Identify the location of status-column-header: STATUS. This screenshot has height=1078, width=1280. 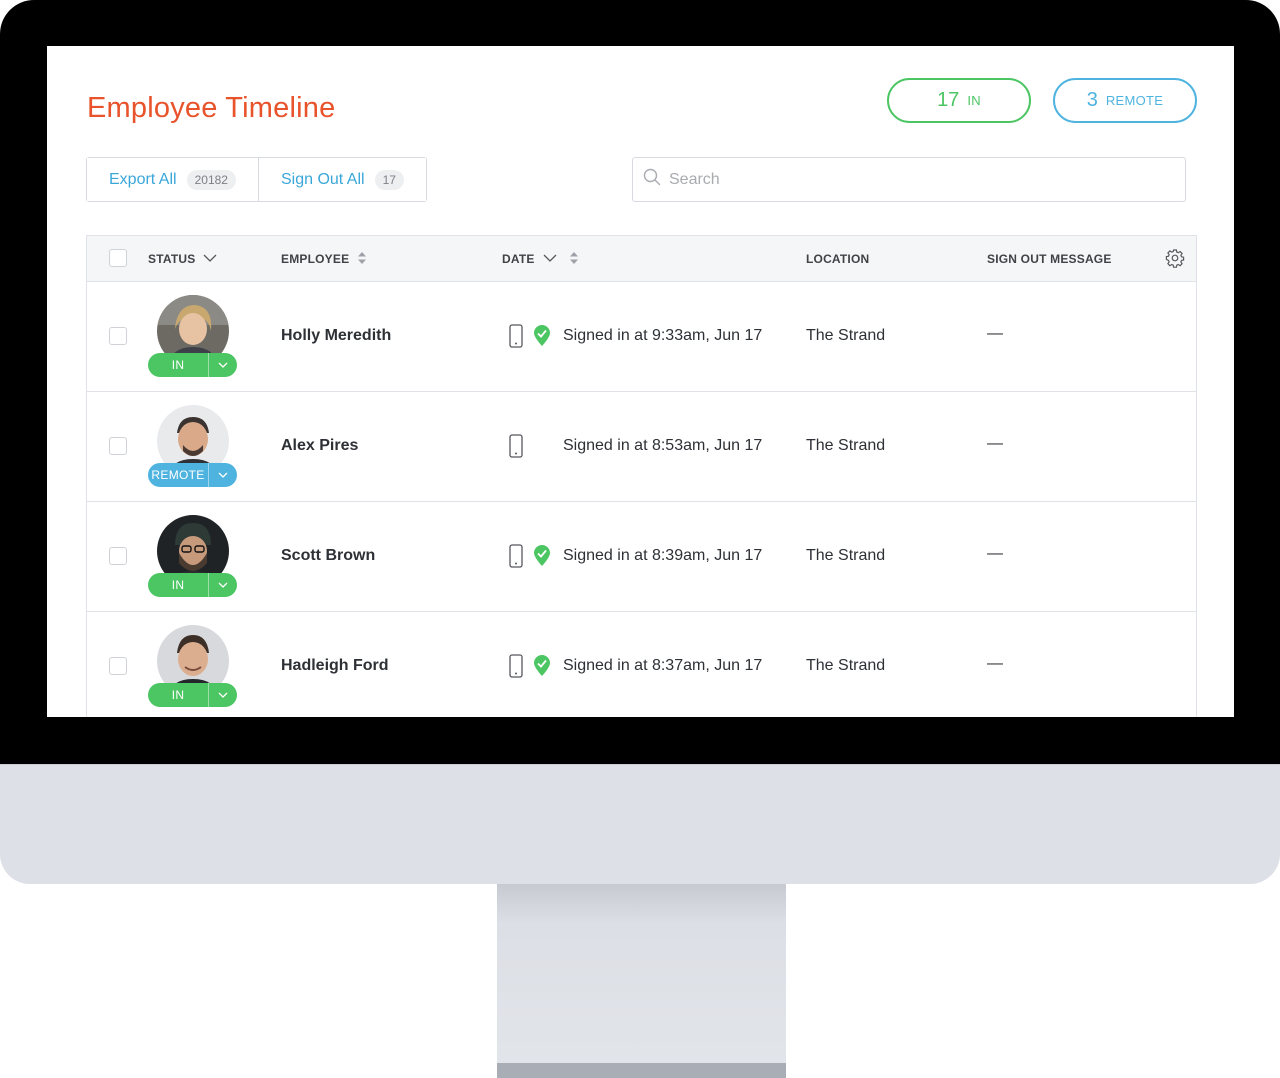
(182, 259).